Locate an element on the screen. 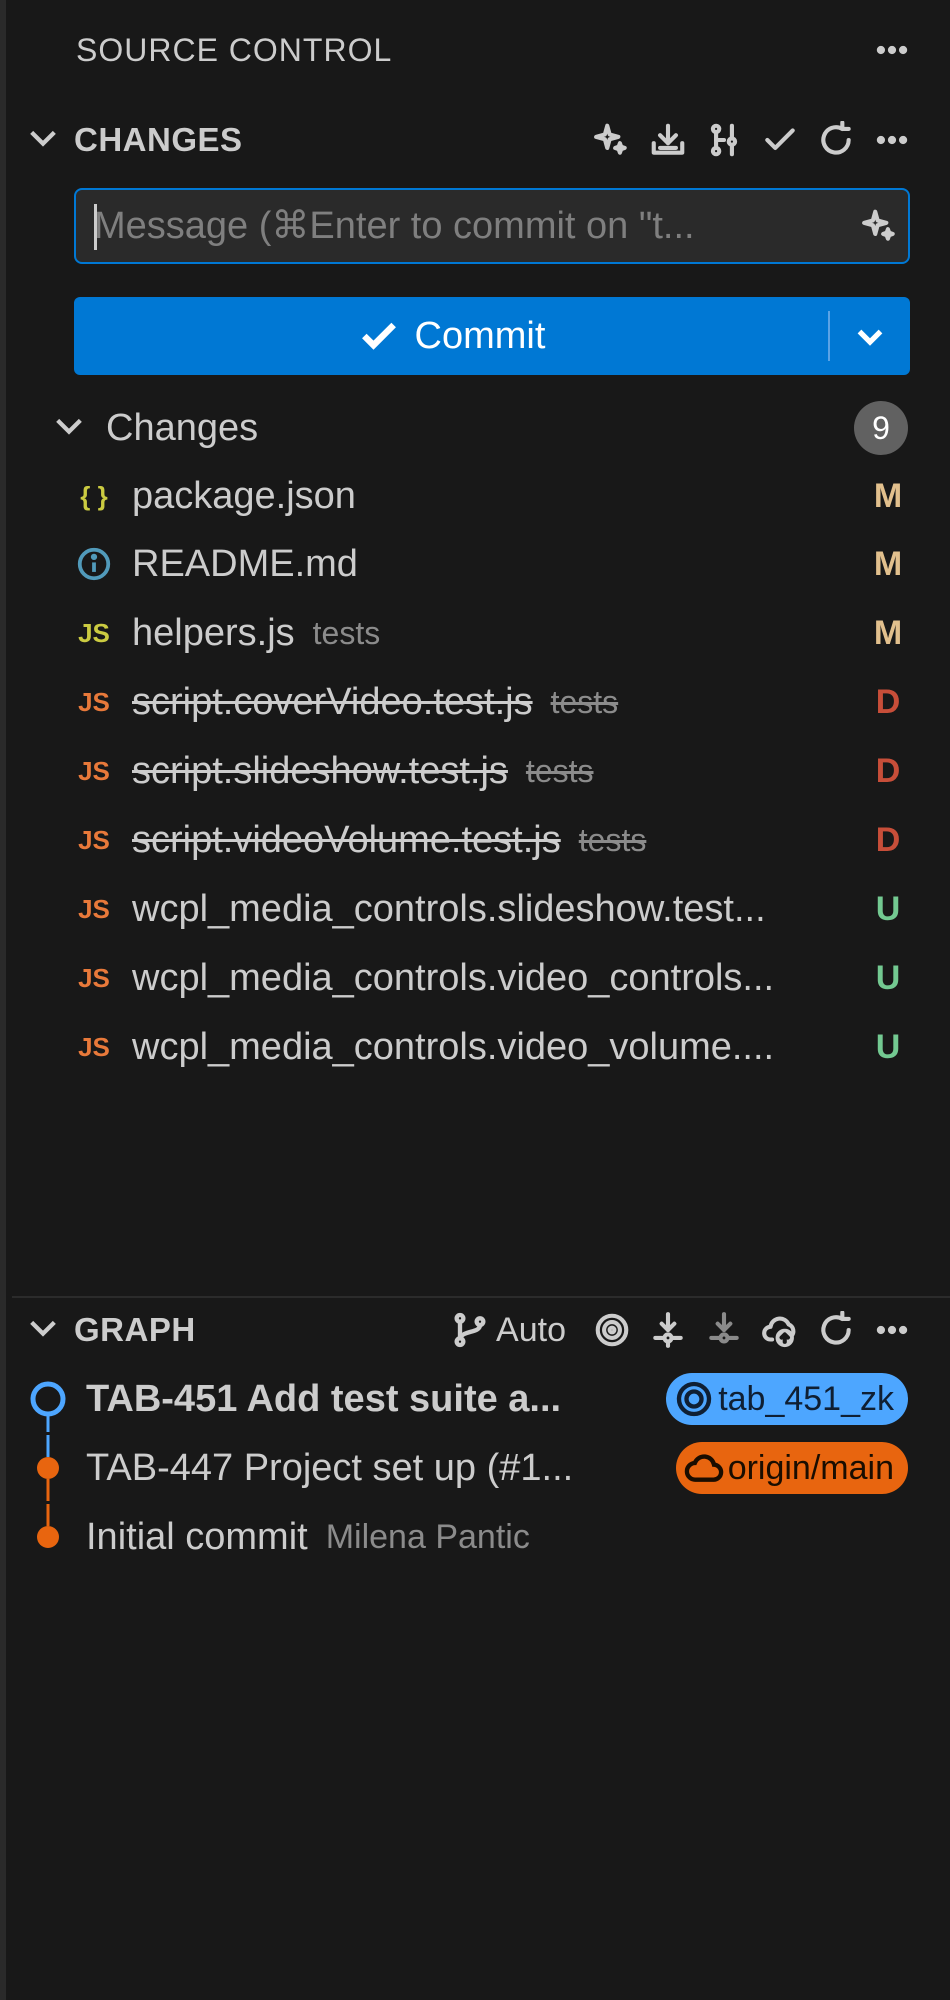 The height and width of the screenshot is (2000, 950). cloud-icon is located at coordinates (703, 1468).